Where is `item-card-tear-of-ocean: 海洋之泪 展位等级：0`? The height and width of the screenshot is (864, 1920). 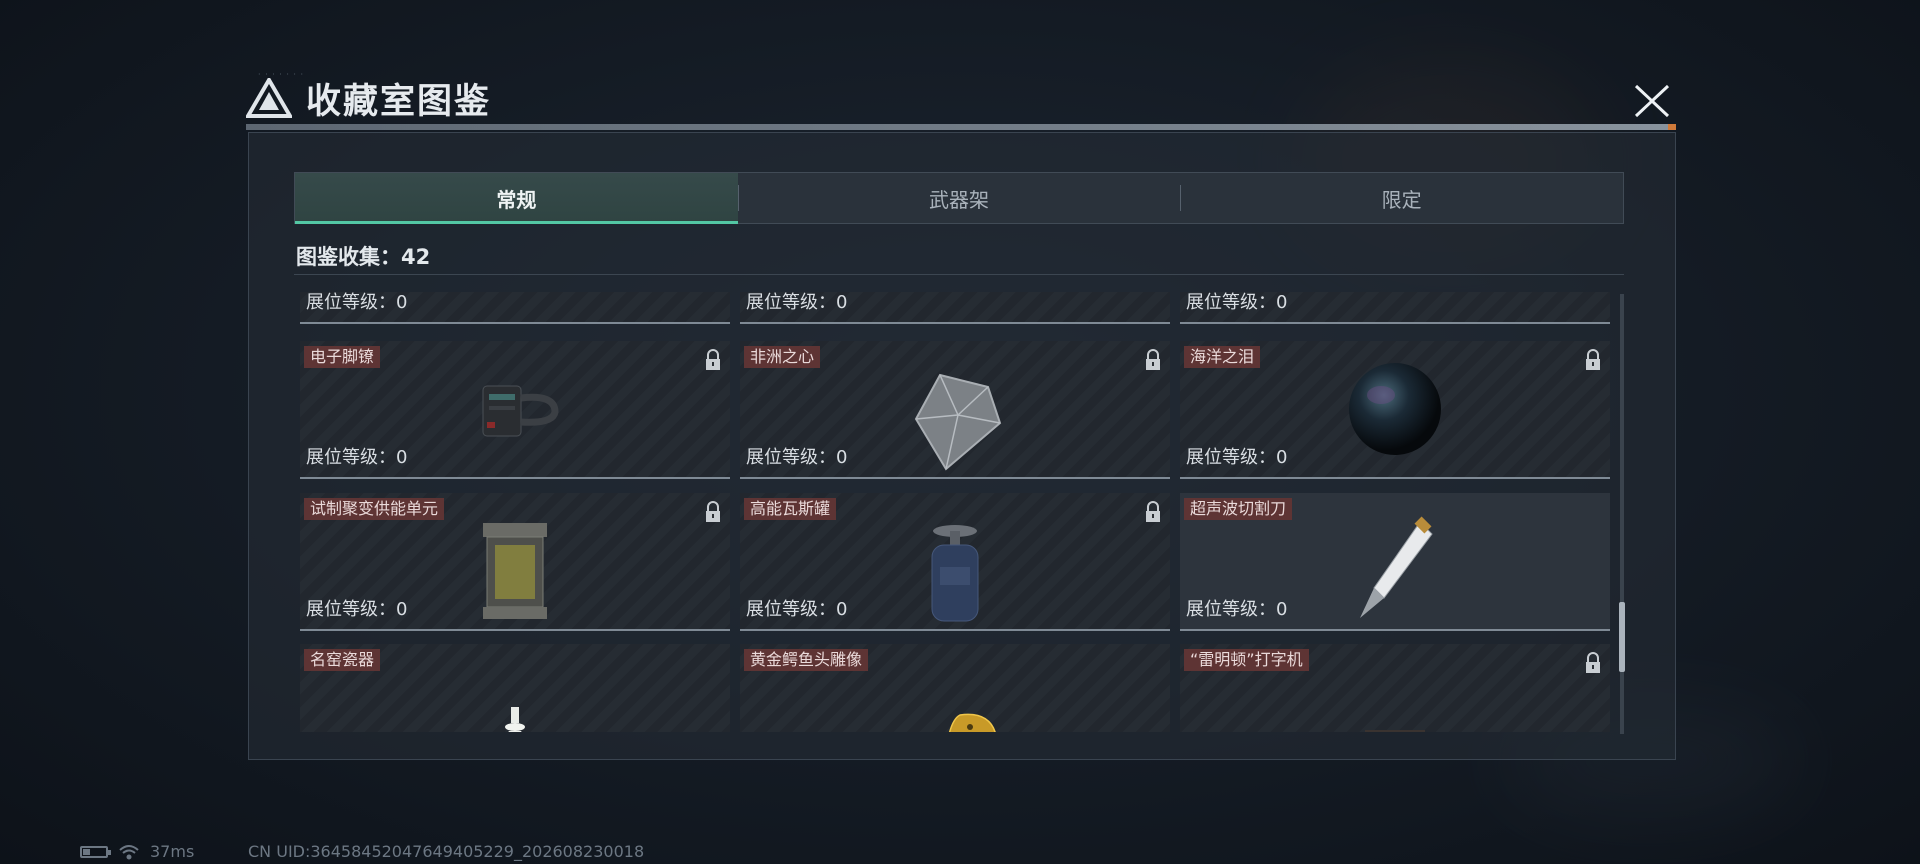
item-card-tear-of-ocean: 海洋之泪 展位等级：0 is located at coordinates (1395, 410).